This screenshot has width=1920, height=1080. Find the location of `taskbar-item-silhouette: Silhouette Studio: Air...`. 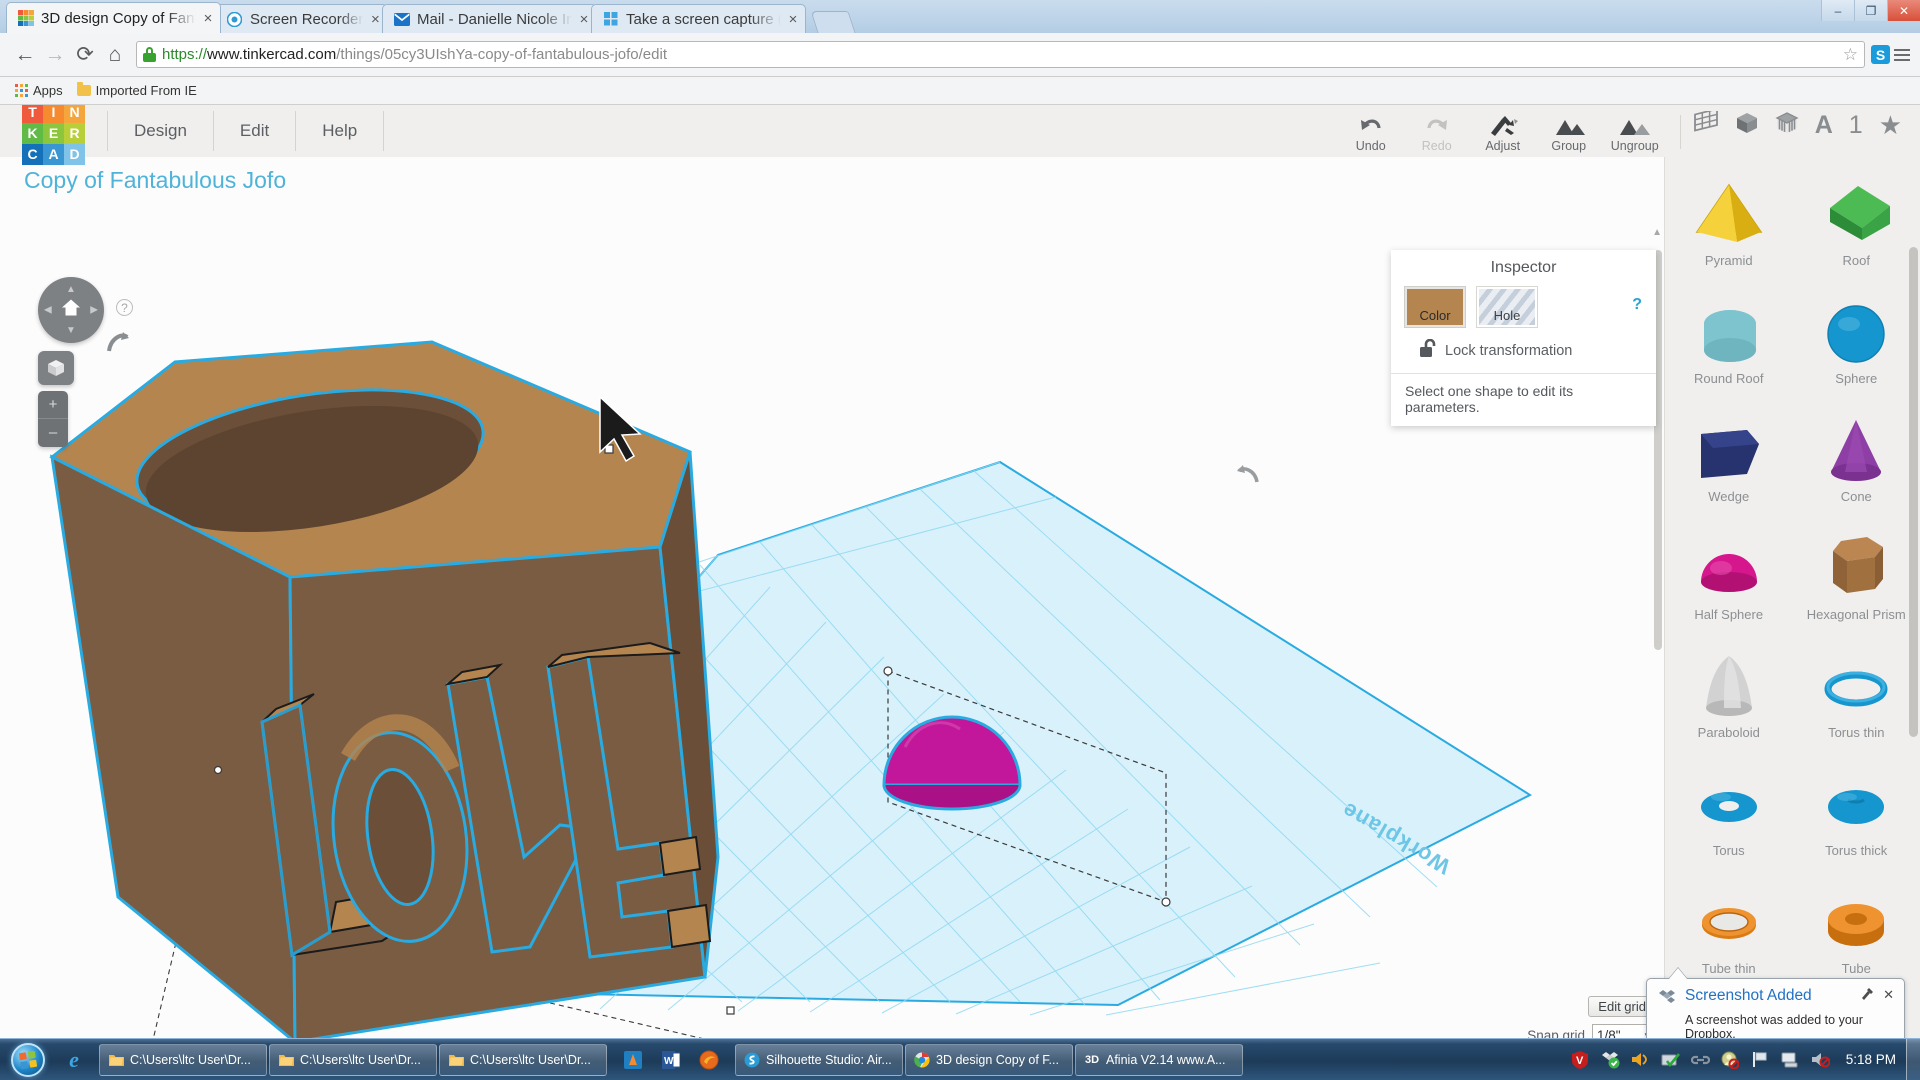

taskbar-item-silhouette: Silhouette Studio: Air... is located at coordinates (819, 1059).